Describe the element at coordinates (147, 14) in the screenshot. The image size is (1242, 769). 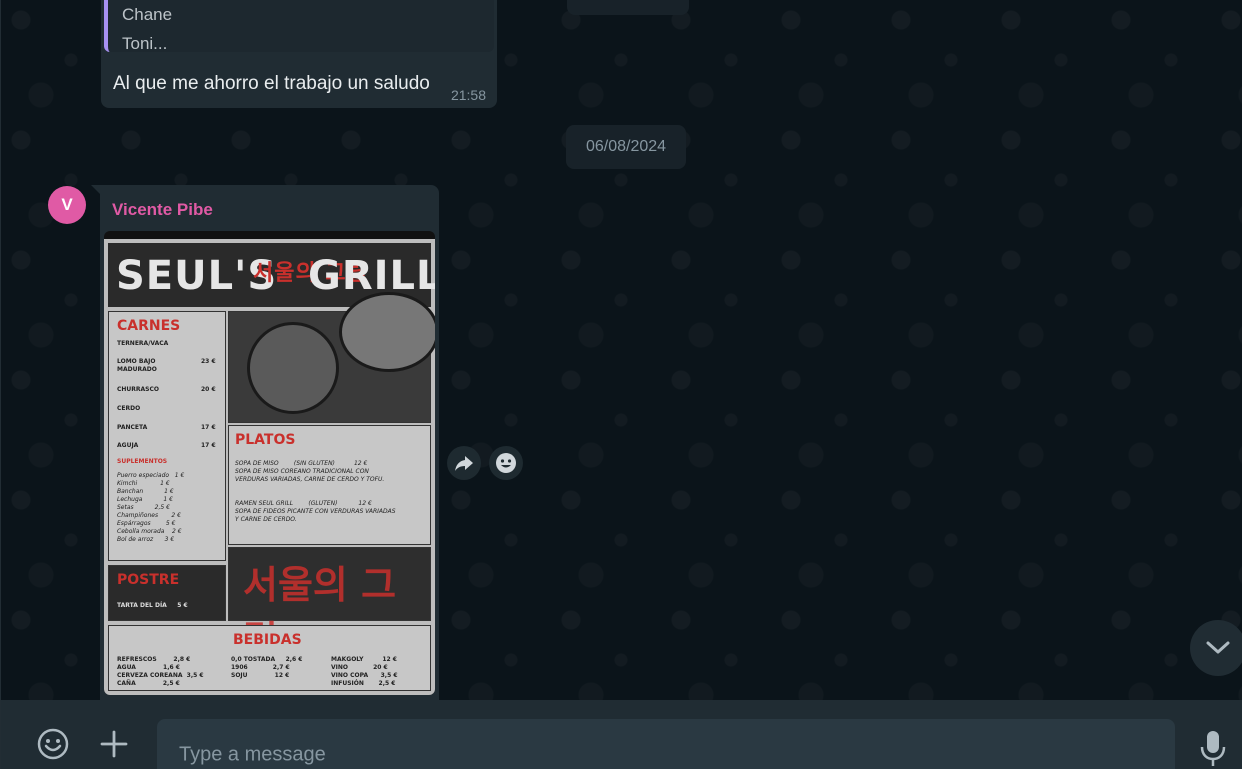
I see `quoted-line: Chane` at that location.